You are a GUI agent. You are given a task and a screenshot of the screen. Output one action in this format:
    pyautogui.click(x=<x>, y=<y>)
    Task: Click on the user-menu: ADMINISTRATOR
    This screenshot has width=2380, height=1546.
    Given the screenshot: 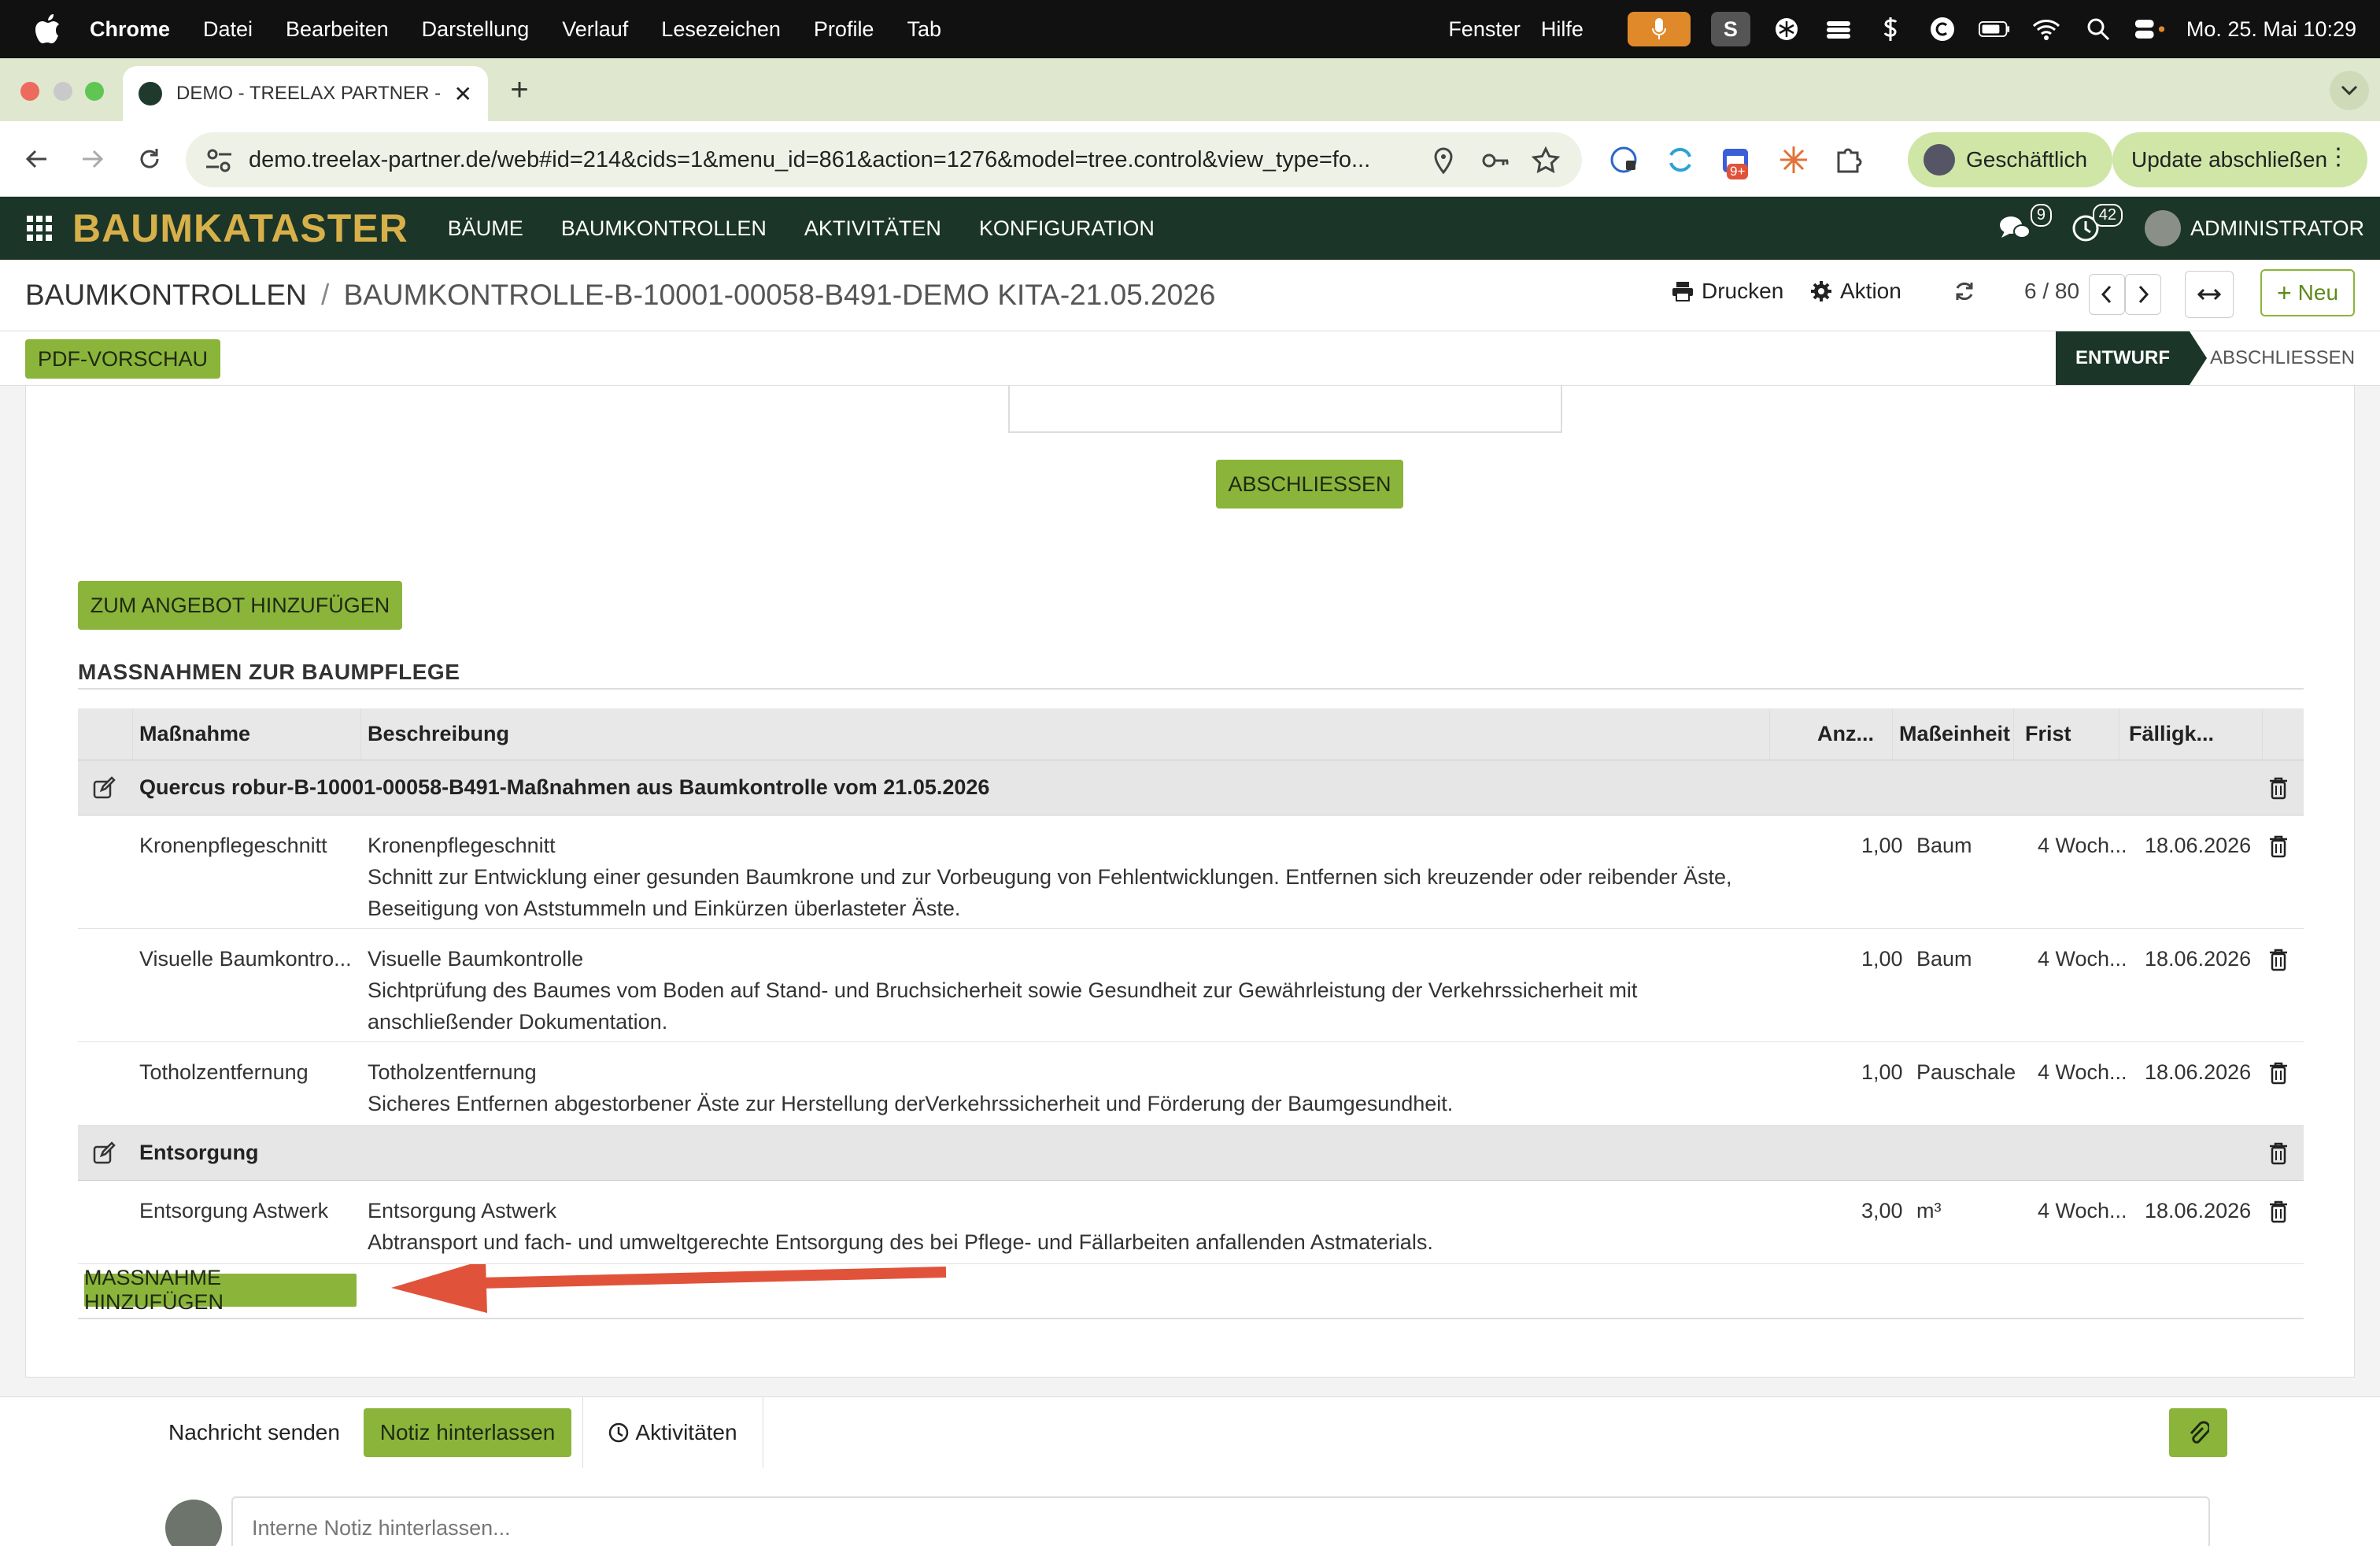 What is the action you would take?
    pyautogui.click(x=2254, y=228)
    